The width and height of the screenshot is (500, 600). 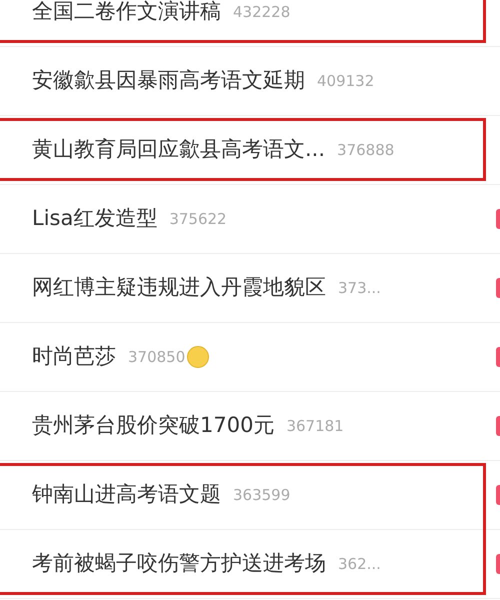 What do you see at coordinates (168, 81) in the screenshot?
I see `topic-title: 安徽歙县因暴雨高考语文延期` at bounding box center [168, 81].